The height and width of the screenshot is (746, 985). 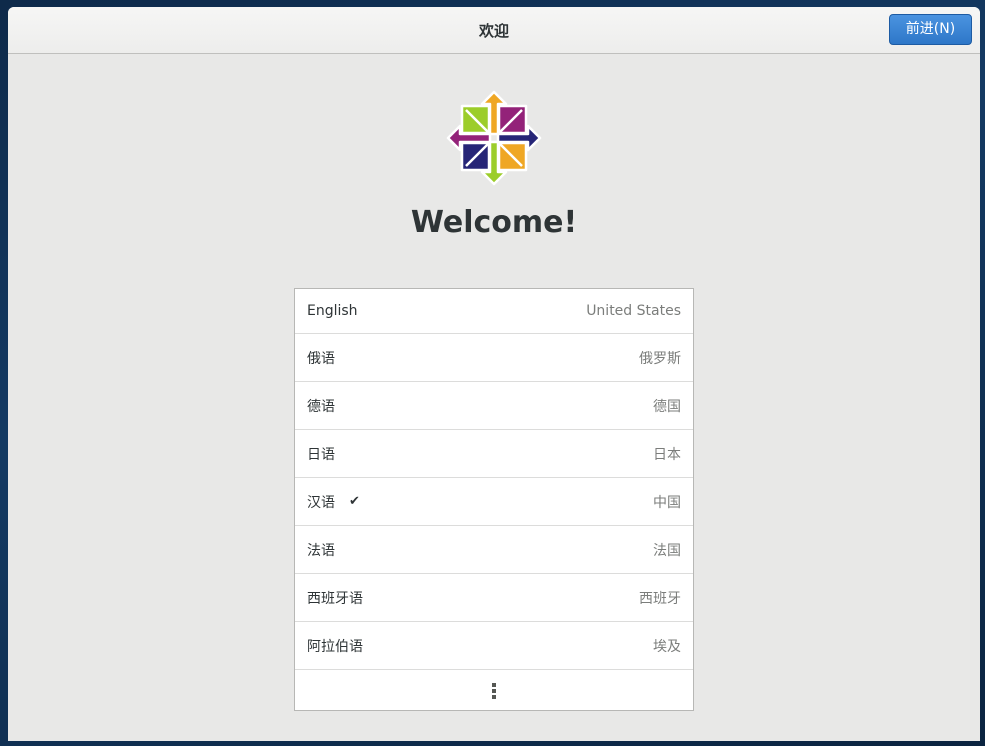 I want to click on language-region: 法国, so click(x=667, y=550).